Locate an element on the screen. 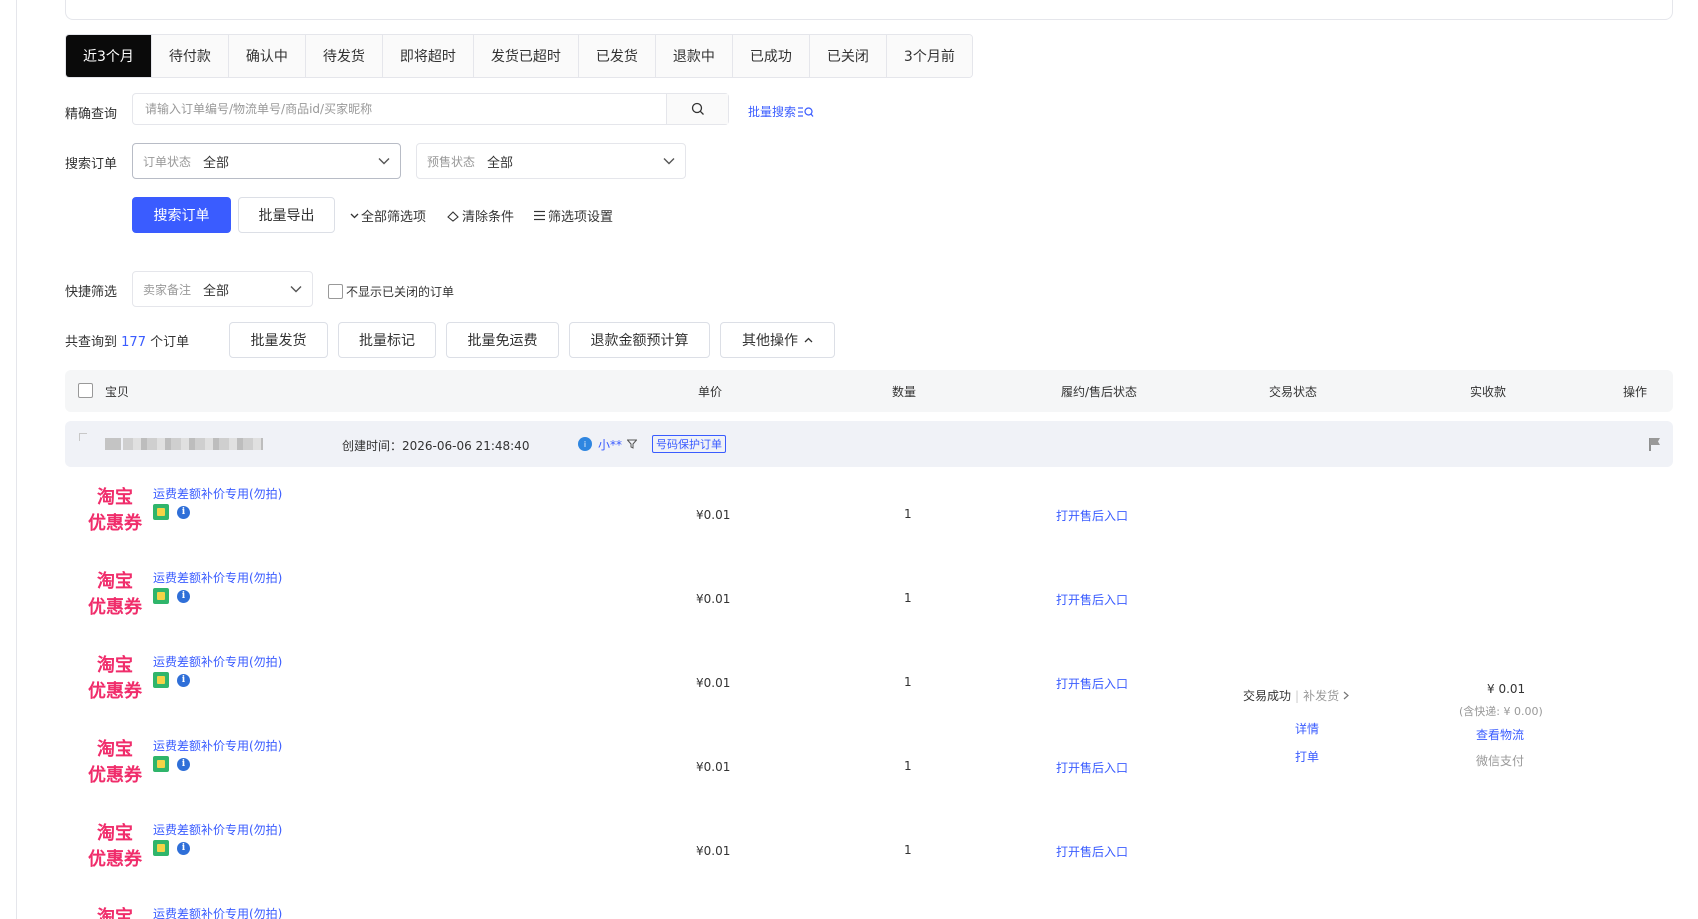 The image size is (1698, 919). tab-shipped: 已发货 is located at coordinates (617, 56).